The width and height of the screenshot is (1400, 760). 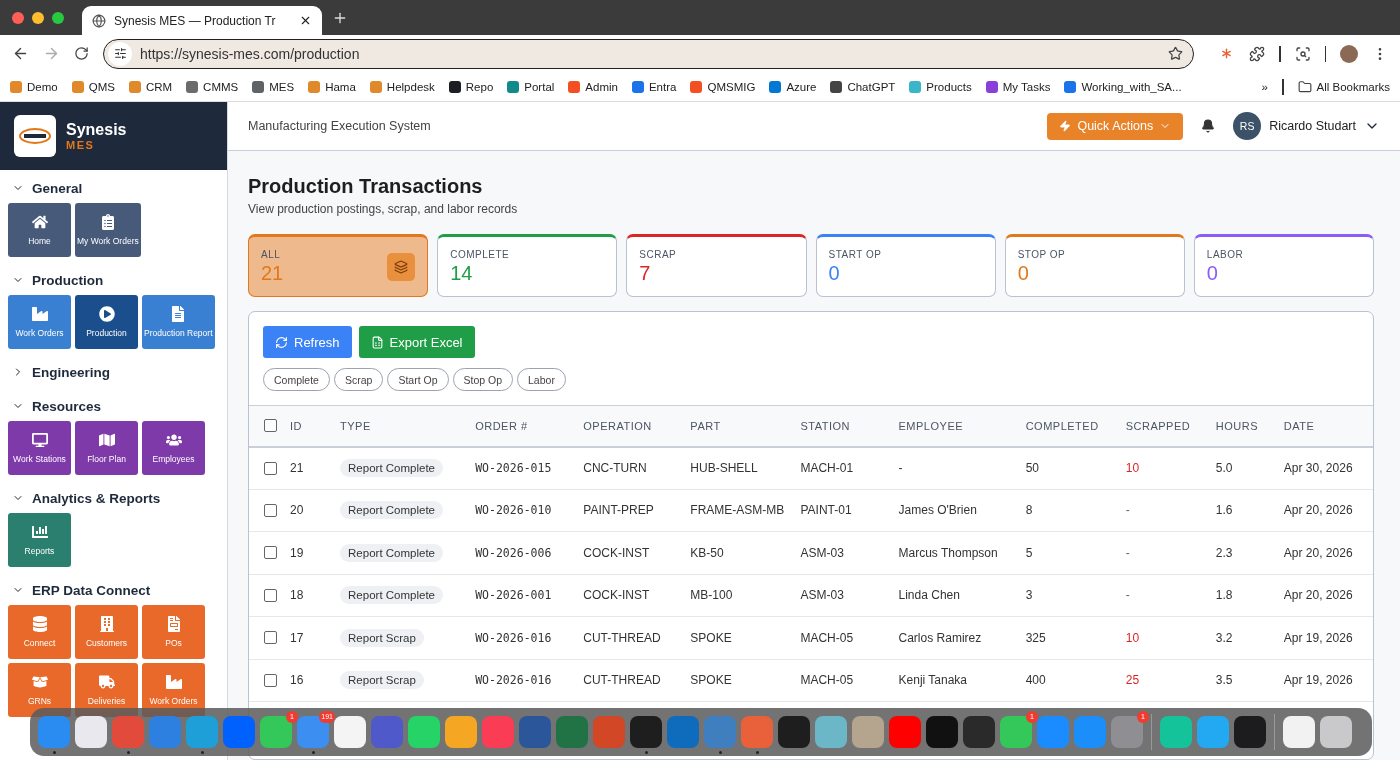 What do you see at coordinates (501, 425) in the screenshot?
I see `column-header: ORDER #` at bounding box center [501, 425].